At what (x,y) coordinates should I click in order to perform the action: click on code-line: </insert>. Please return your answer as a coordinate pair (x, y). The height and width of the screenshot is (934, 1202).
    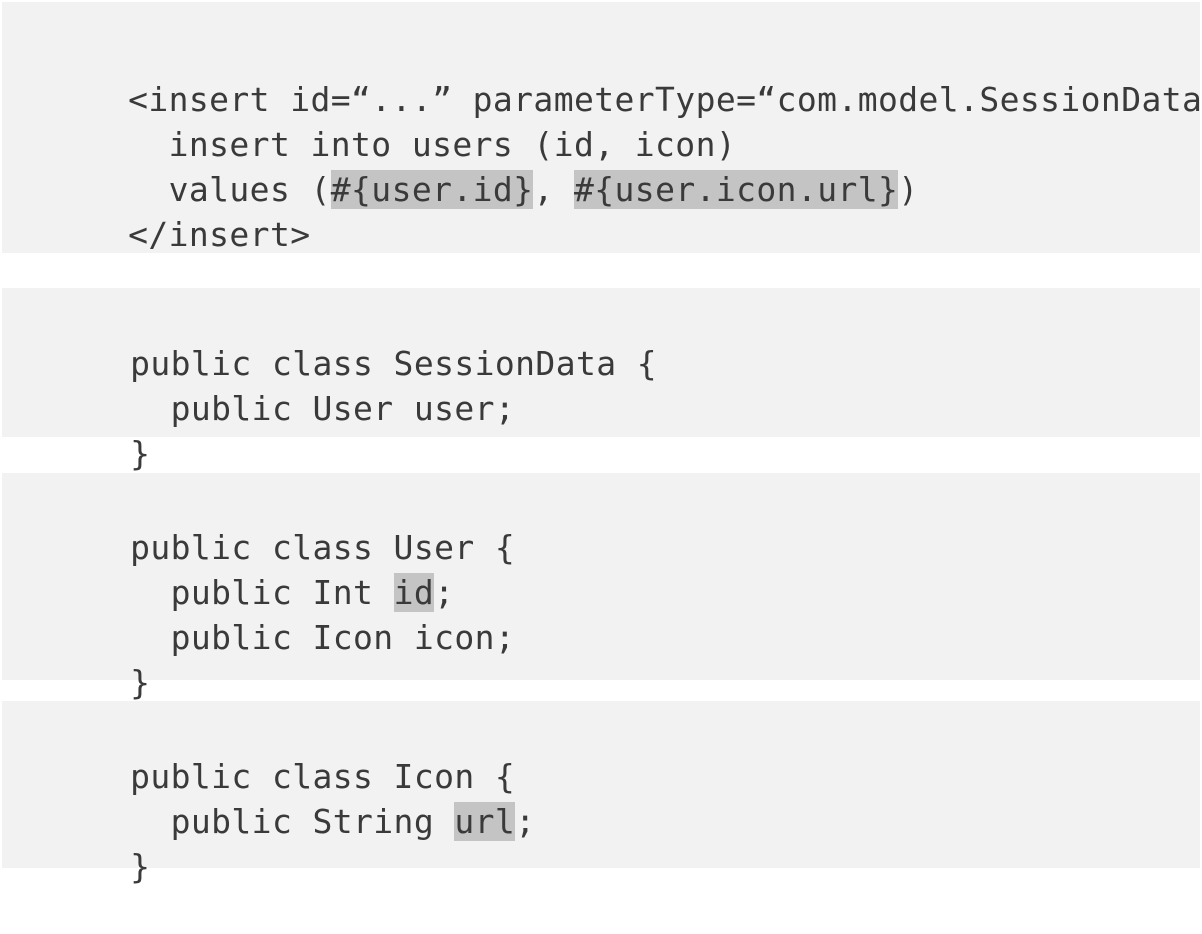
    Looking at the image, I should click on (179, 210).